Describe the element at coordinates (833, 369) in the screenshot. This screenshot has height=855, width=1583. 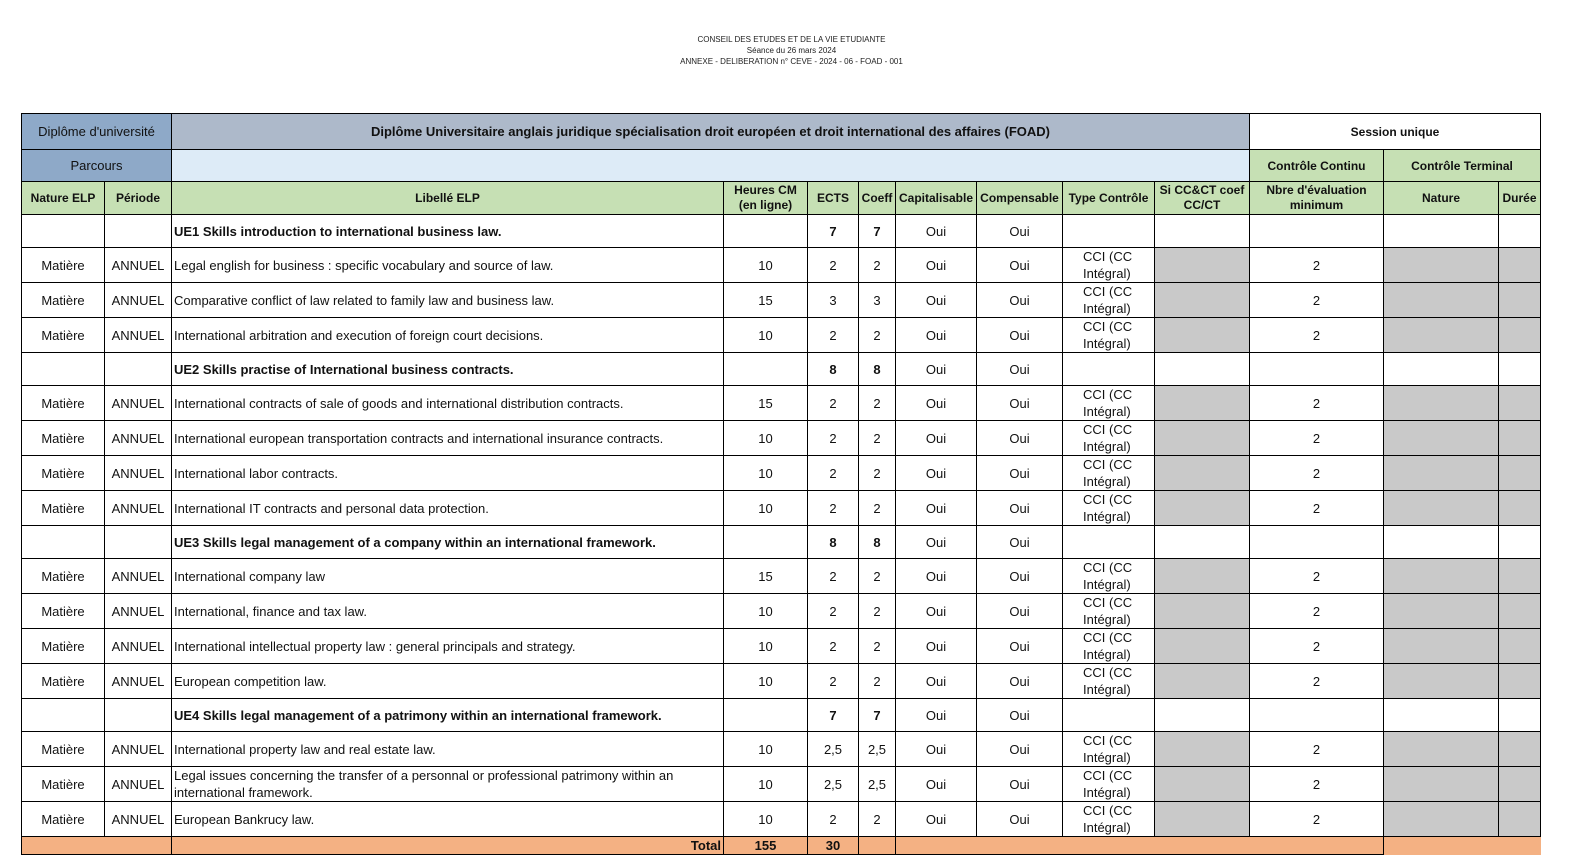
I see `ects-cell: 8` at that location.